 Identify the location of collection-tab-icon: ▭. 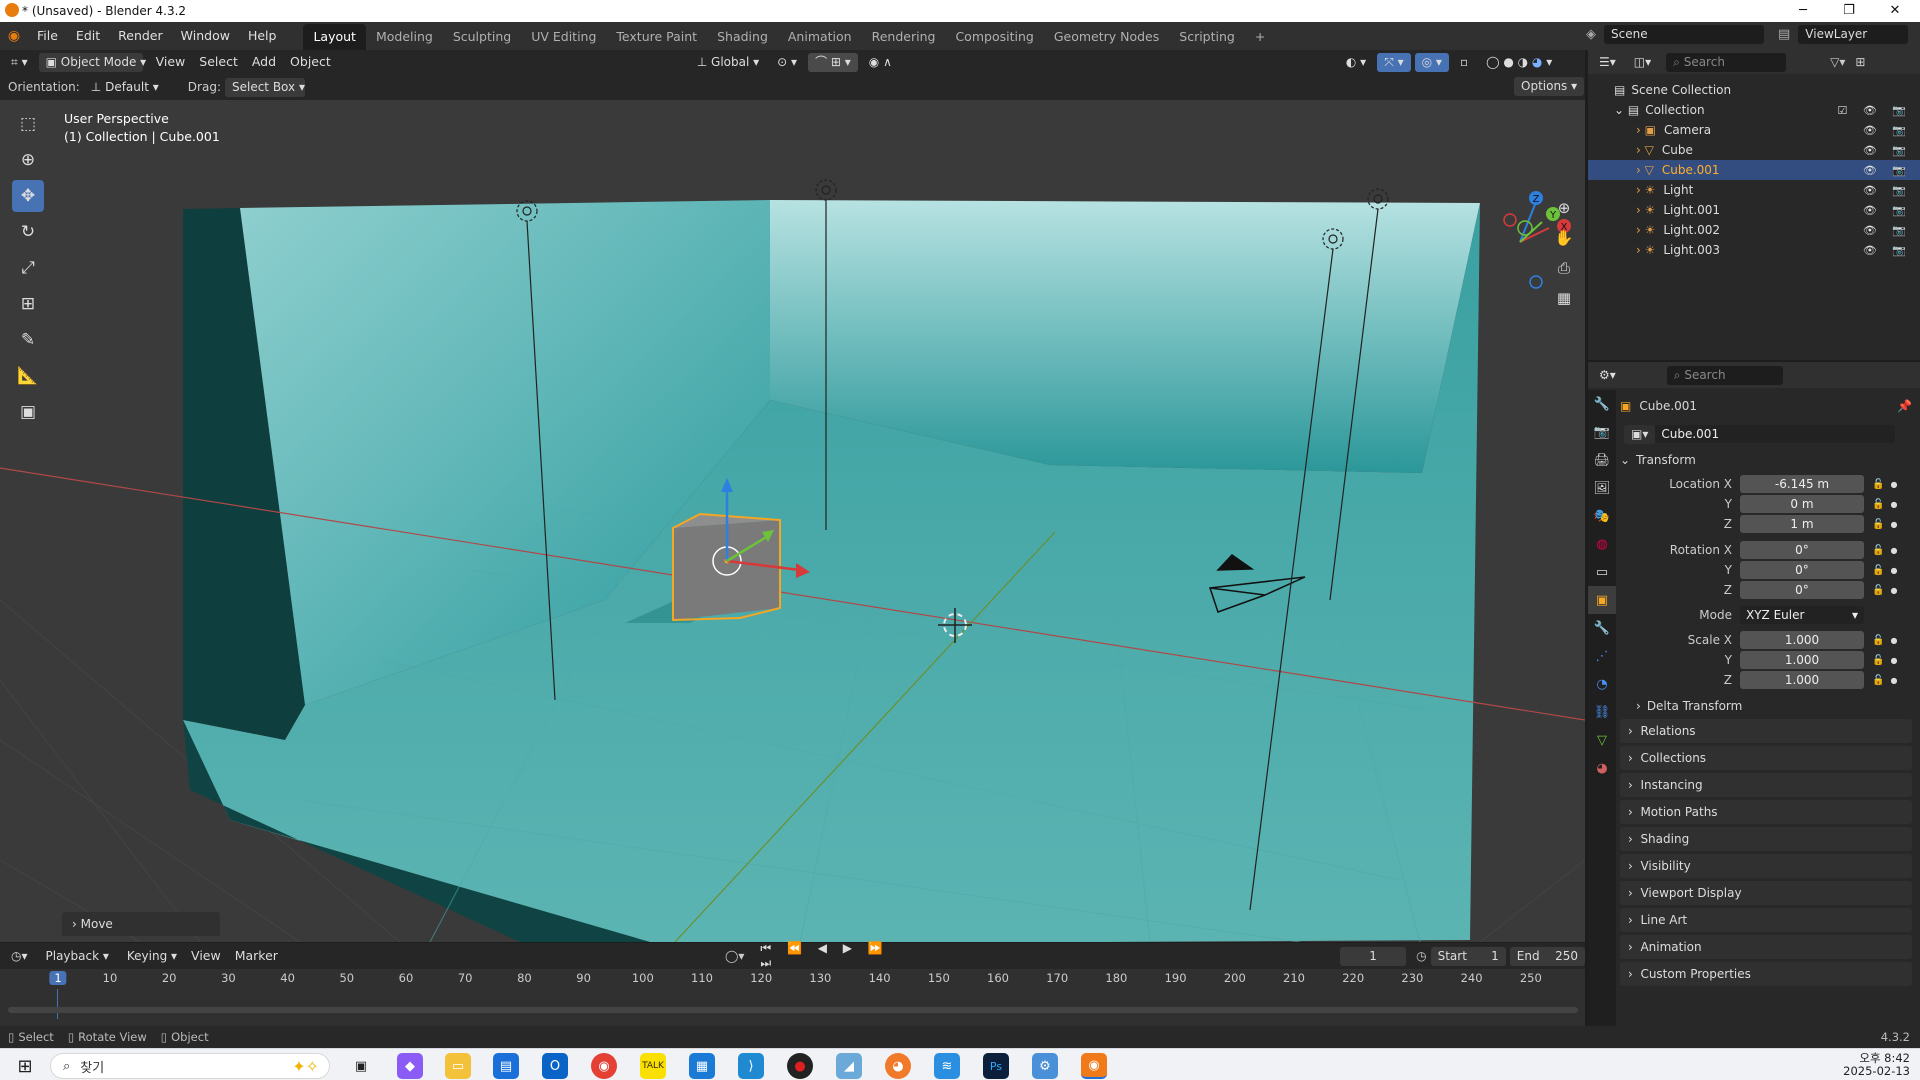
(1602, 572).